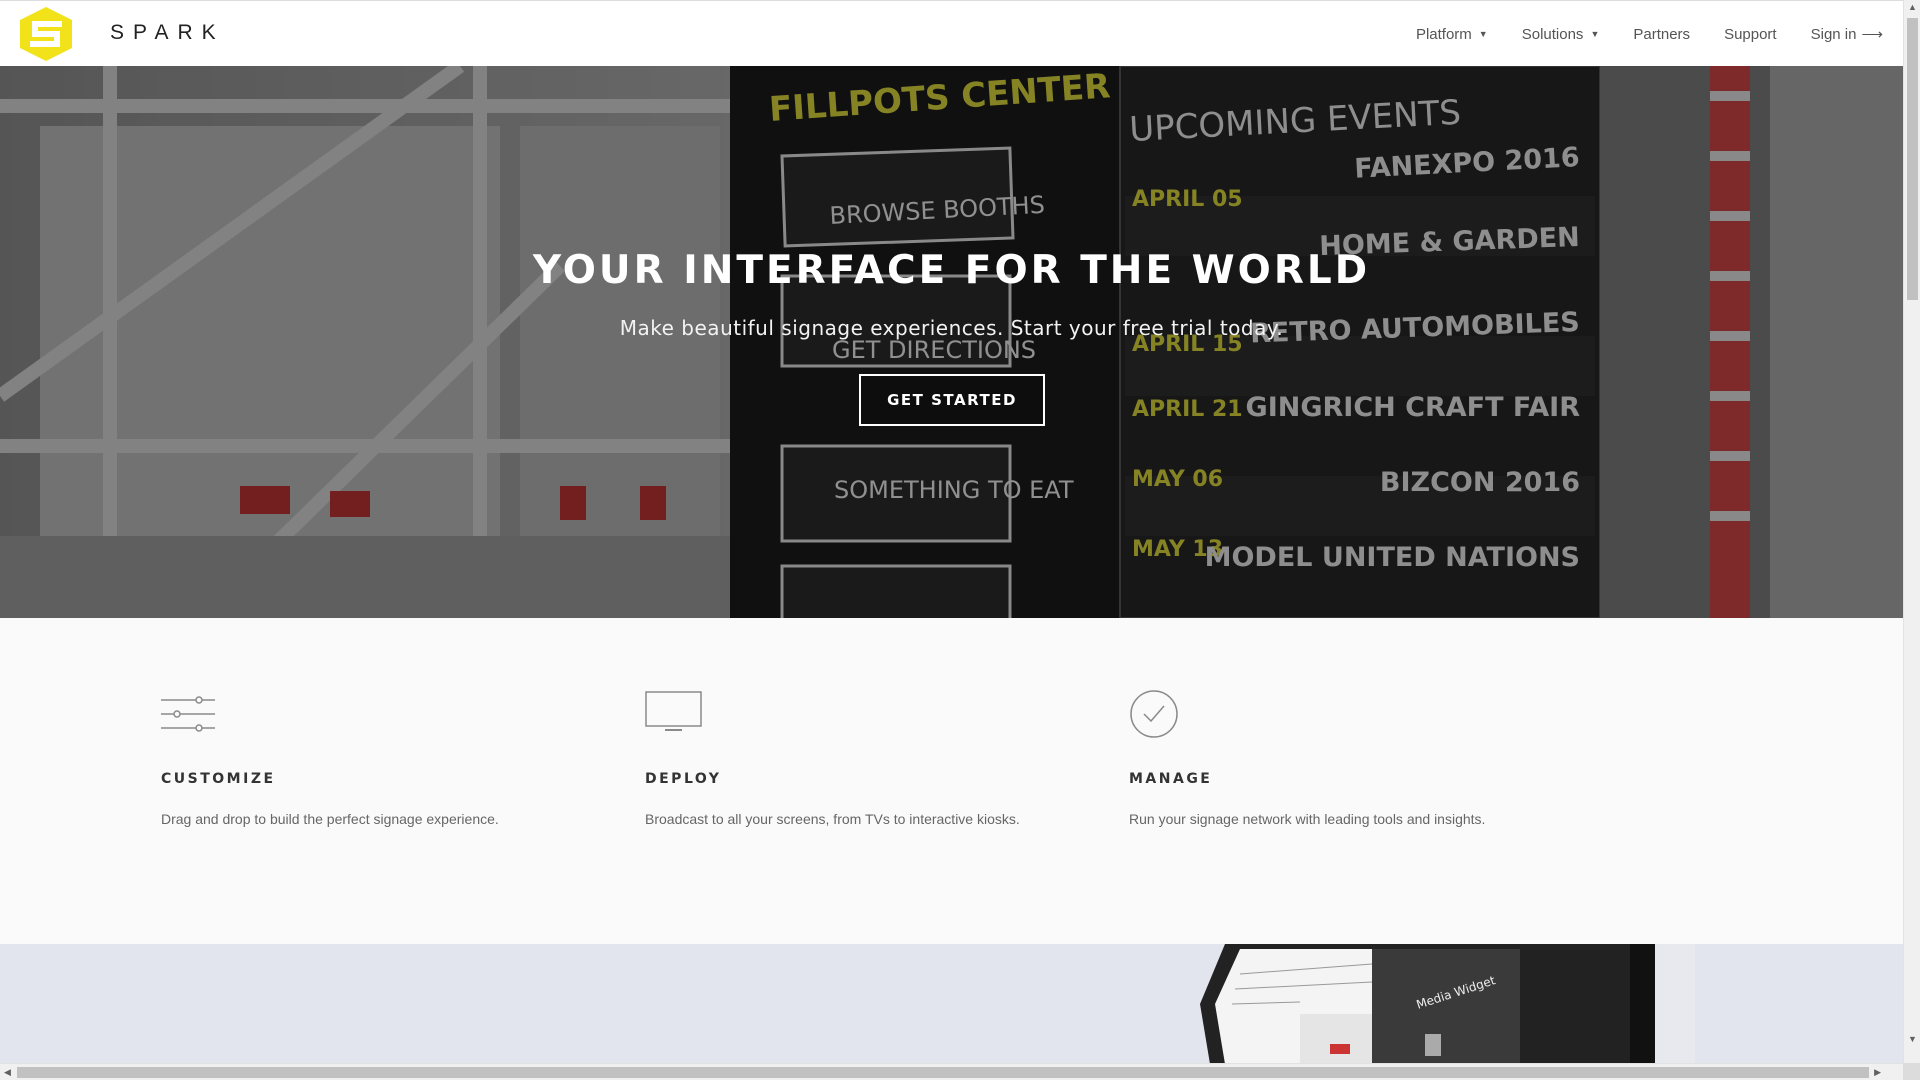 This screenshot has width=1920, height=1080. What do you see at coordinates (952, 400) in the screenshot?
I see `get-started-button: GET STARTED` at bounding box center [952, 400].